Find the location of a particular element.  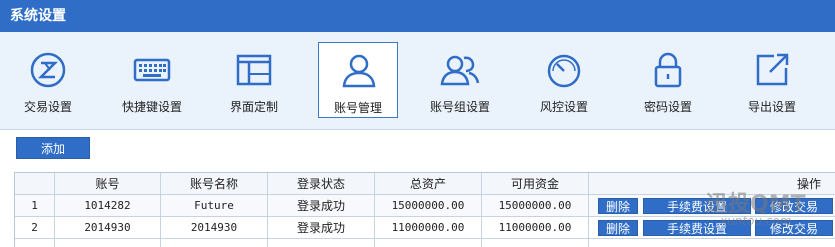

total-assets: 11000000.00 is located at coordinates (428, 228).